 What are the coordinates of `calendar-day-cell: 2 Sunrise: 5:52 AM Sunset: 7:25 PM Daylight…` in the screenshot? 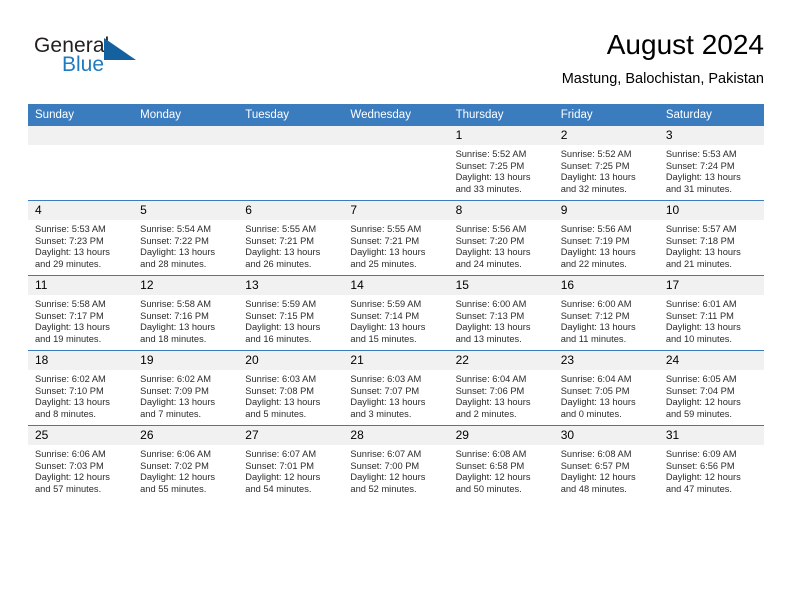 It's located at (606, 163).